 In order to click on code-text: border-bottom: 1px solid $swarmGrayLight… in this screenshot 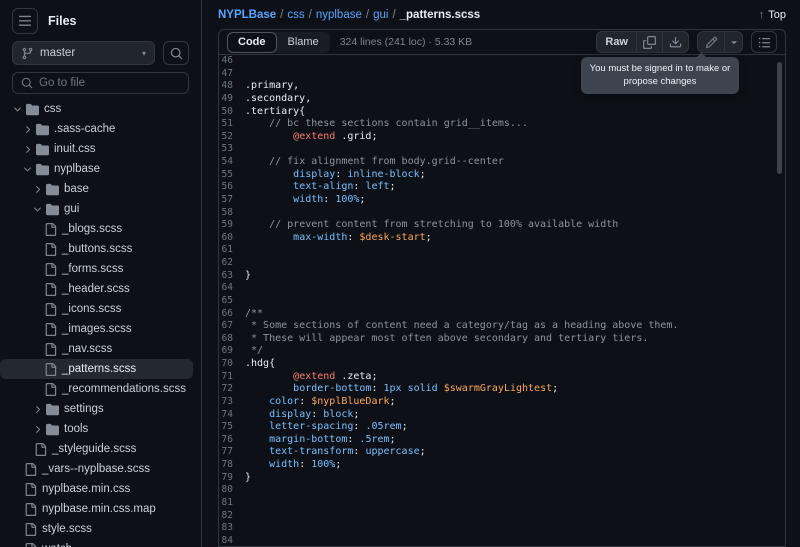, I will do `click(426, 389)`.